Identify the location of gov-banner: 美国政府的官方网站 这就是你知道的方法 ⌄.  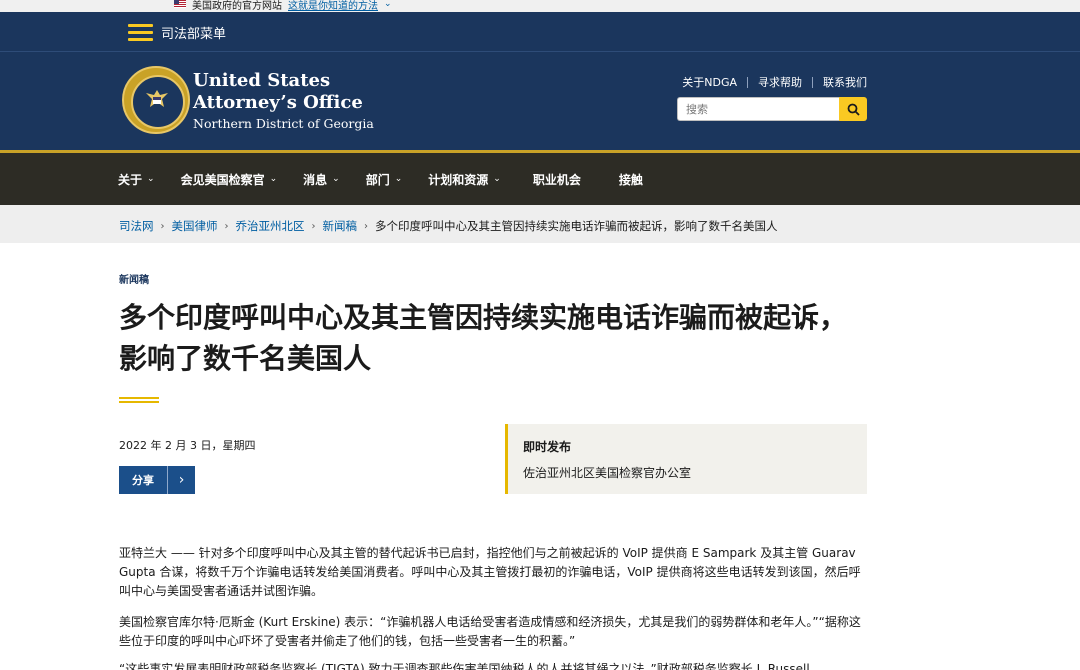
(540, 6).